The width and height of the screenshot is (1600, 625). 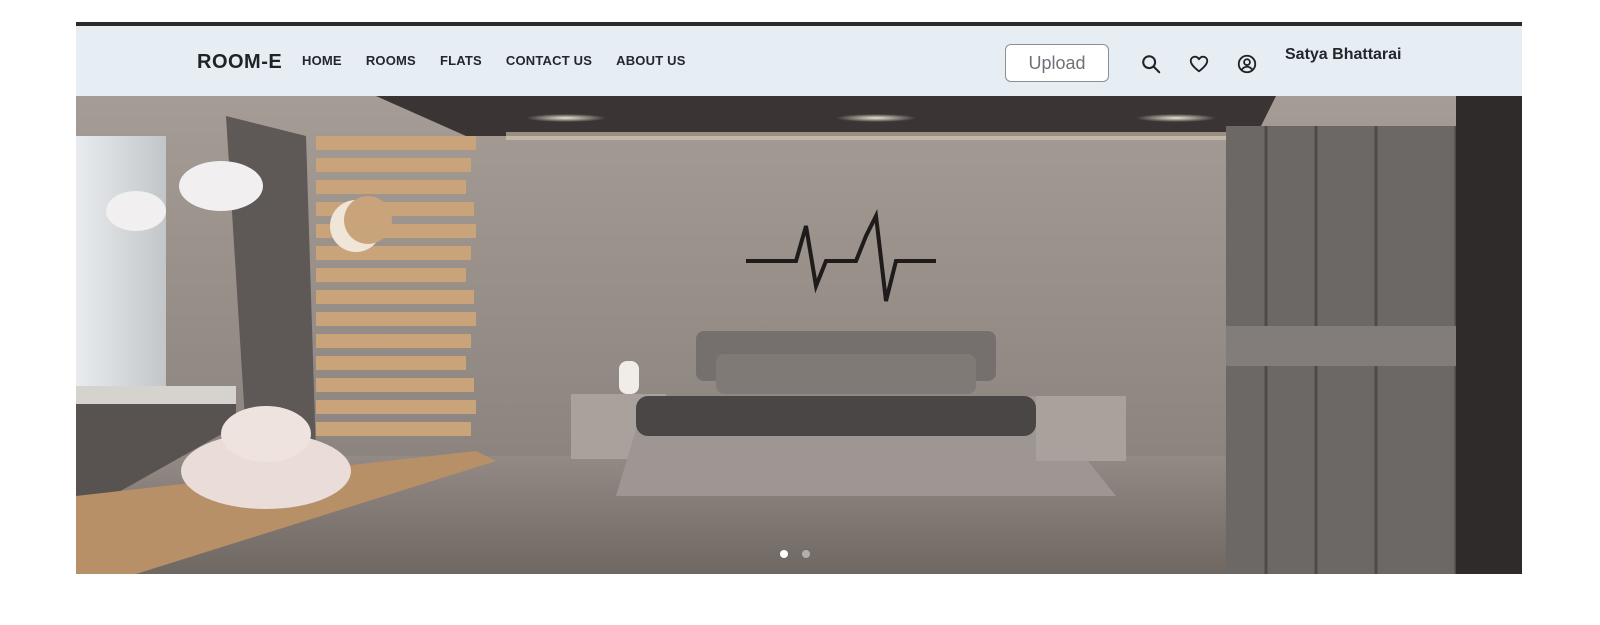 I want to click on user-circle-icon, so click(x=1247, y=64).